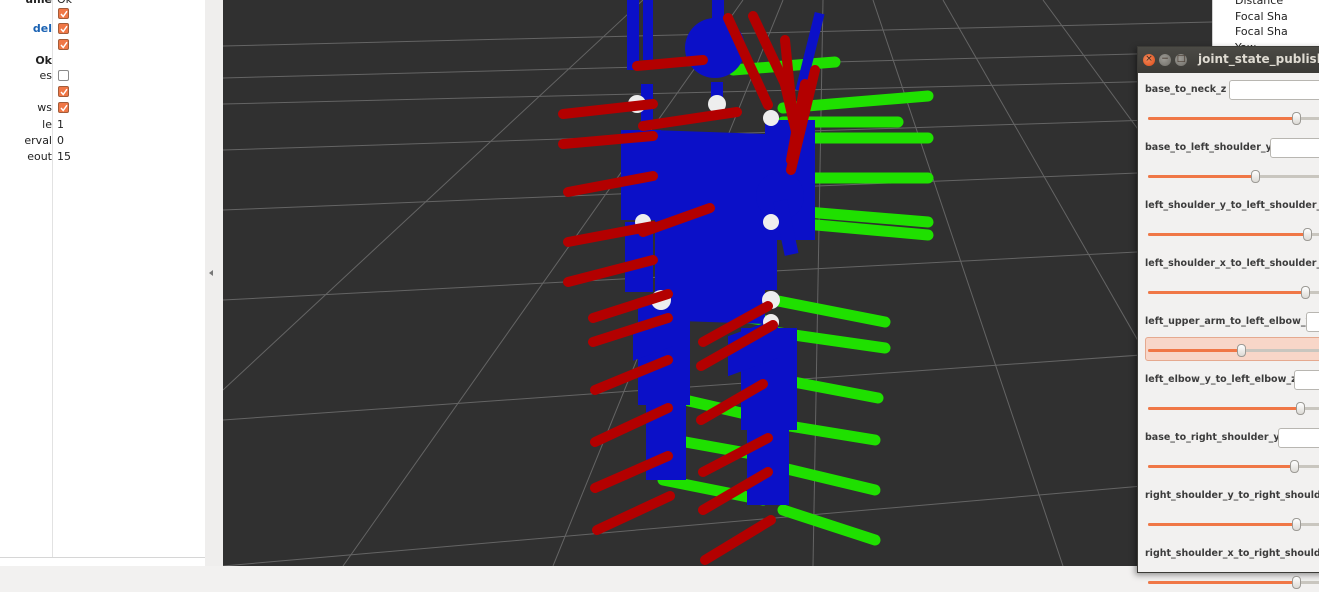 This screenshot has height=592, width=1319. I want to click on joint-label: left_upper_arm_to_left_elbow_y, so click(1228, 321).